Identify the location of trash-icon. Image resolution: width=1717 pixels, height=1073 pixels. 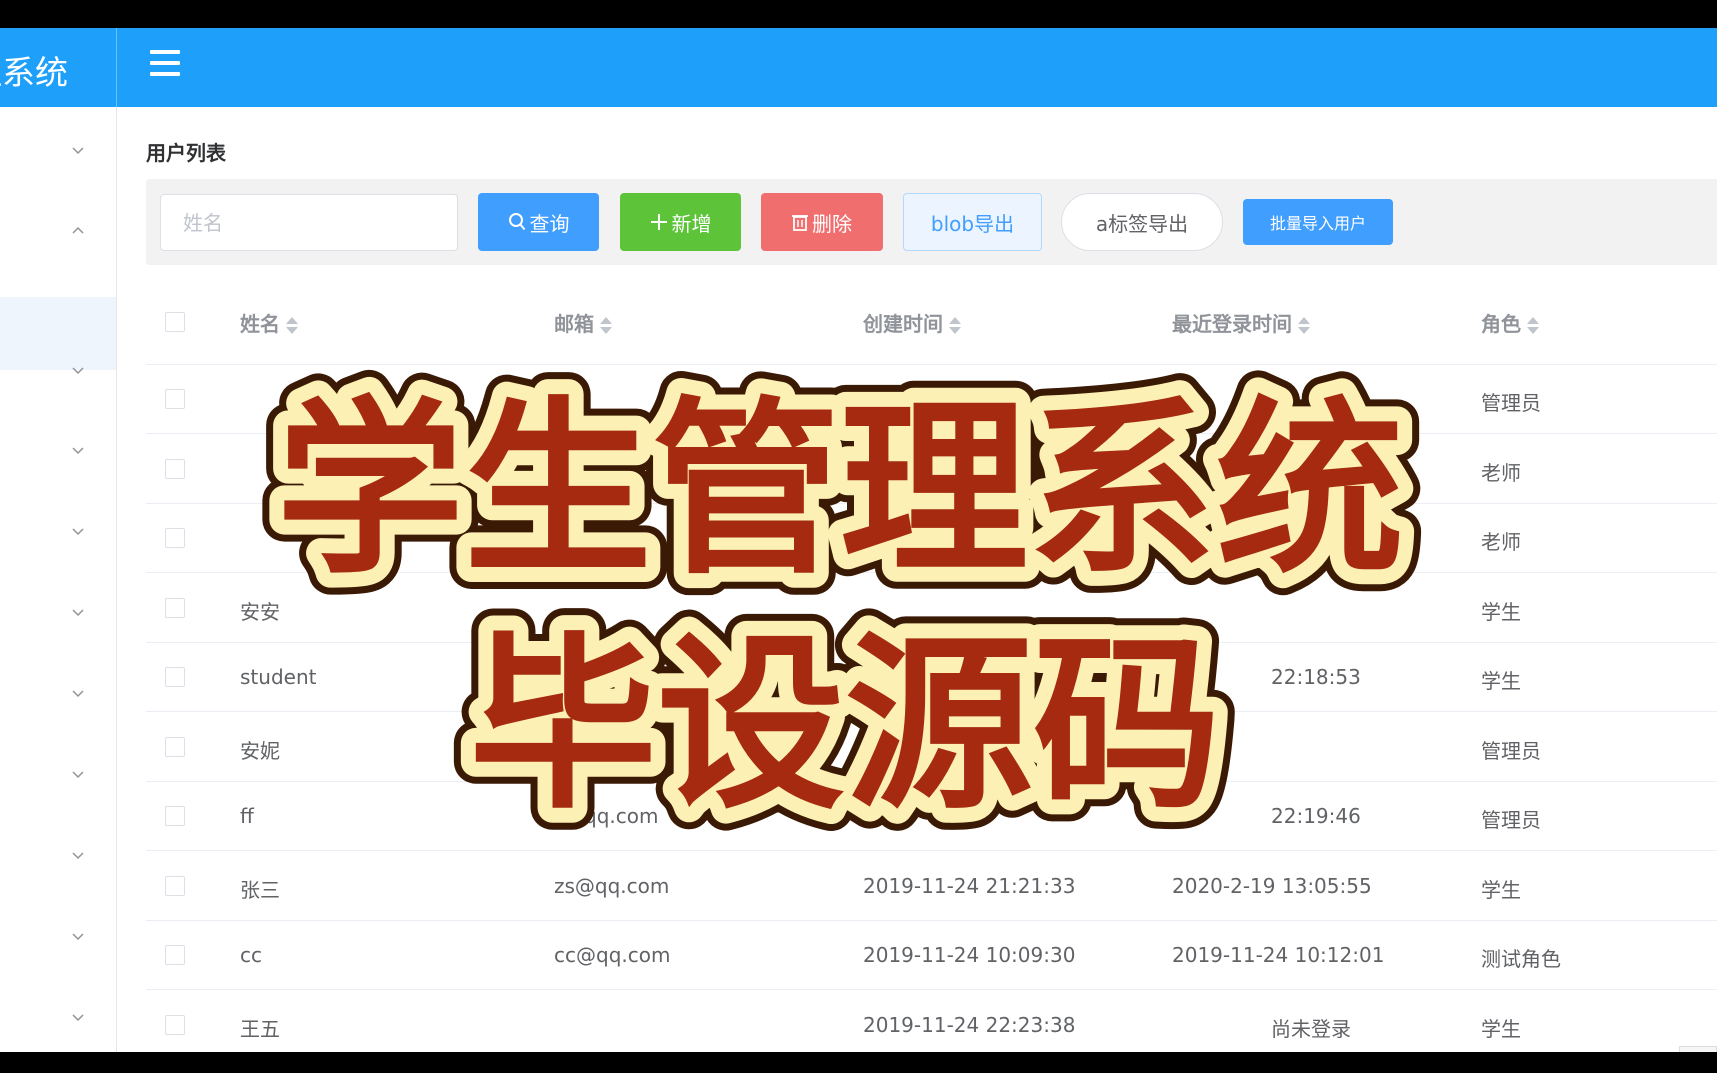
(800, 222).